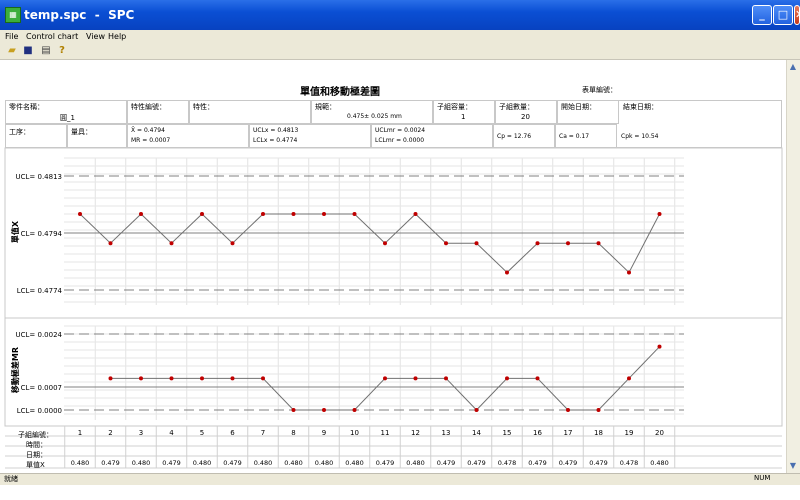 This screenshot has width=800, height=500. I want to click on print-icon: ▤, so click(46, 51).